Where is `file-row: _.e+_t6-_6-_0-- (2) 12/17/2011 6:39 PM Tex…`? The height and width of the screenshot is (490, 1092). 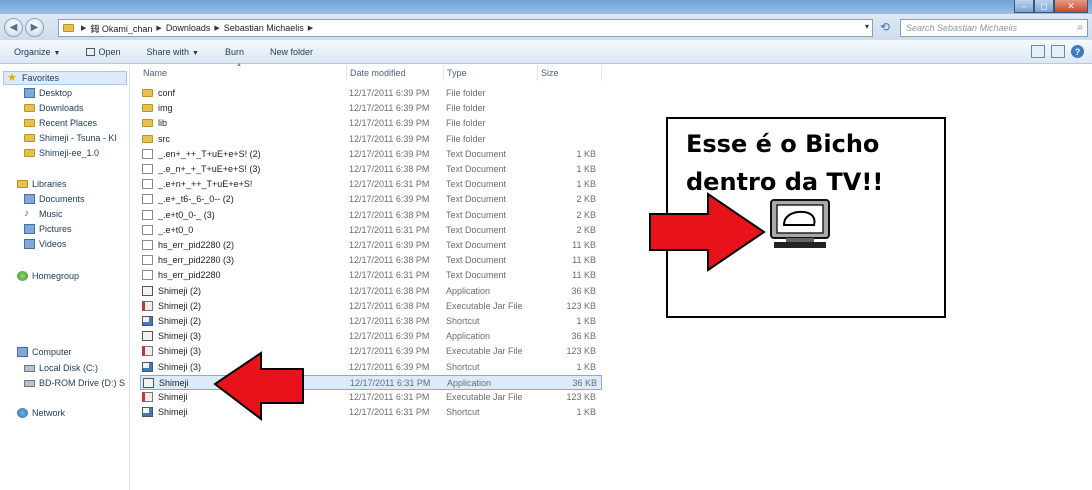
file-row: _.e+_t6-_6-_0-- (2) 12/17/2011 6:39 PM Tex… is located at coordinates (371, 199).